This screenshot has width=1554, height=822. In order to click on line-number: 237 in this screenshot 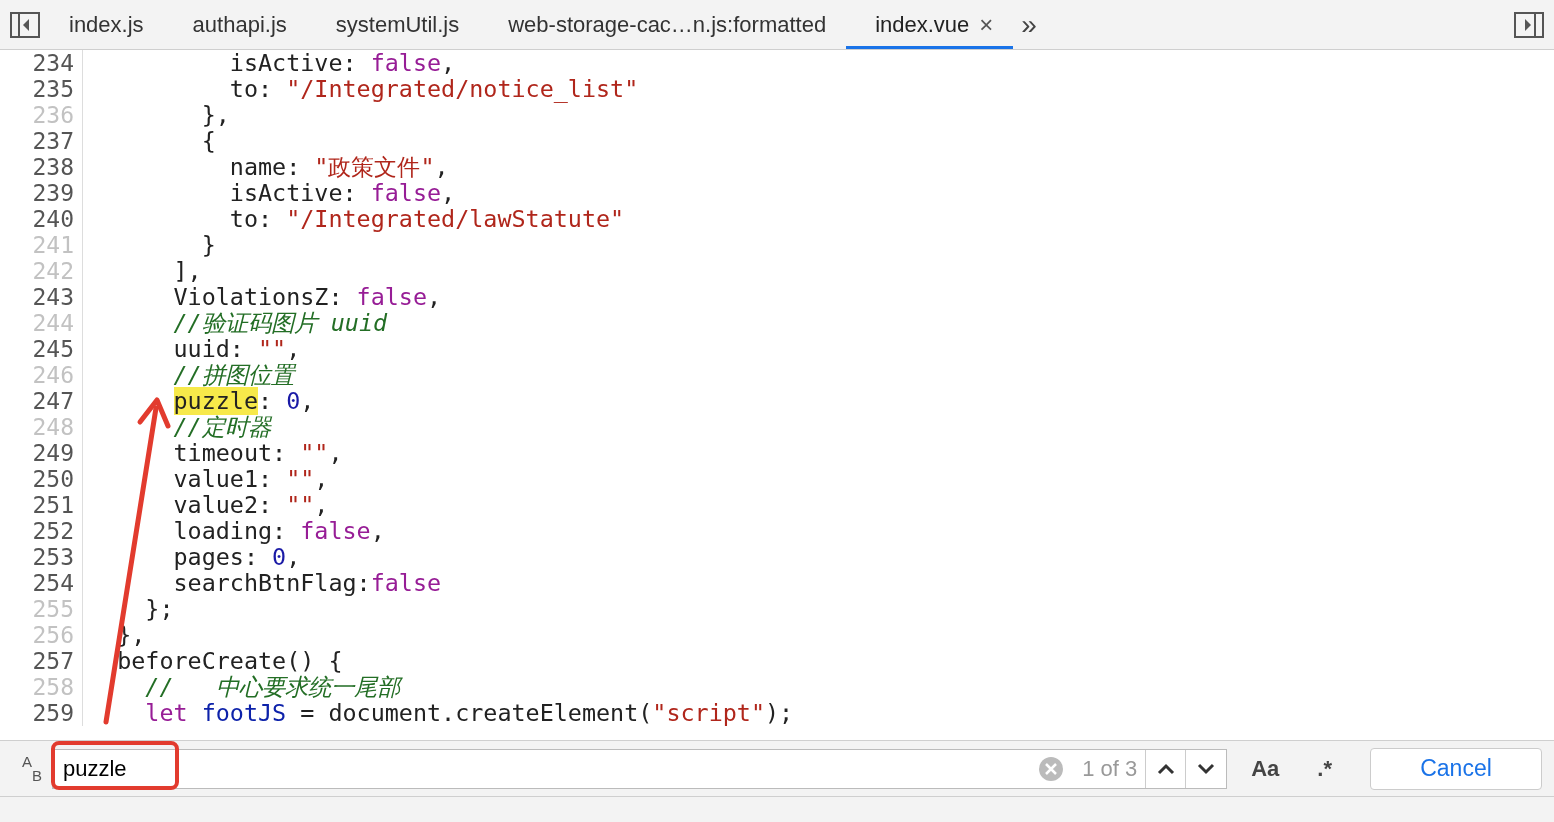, I will do `click(41, 141)`.